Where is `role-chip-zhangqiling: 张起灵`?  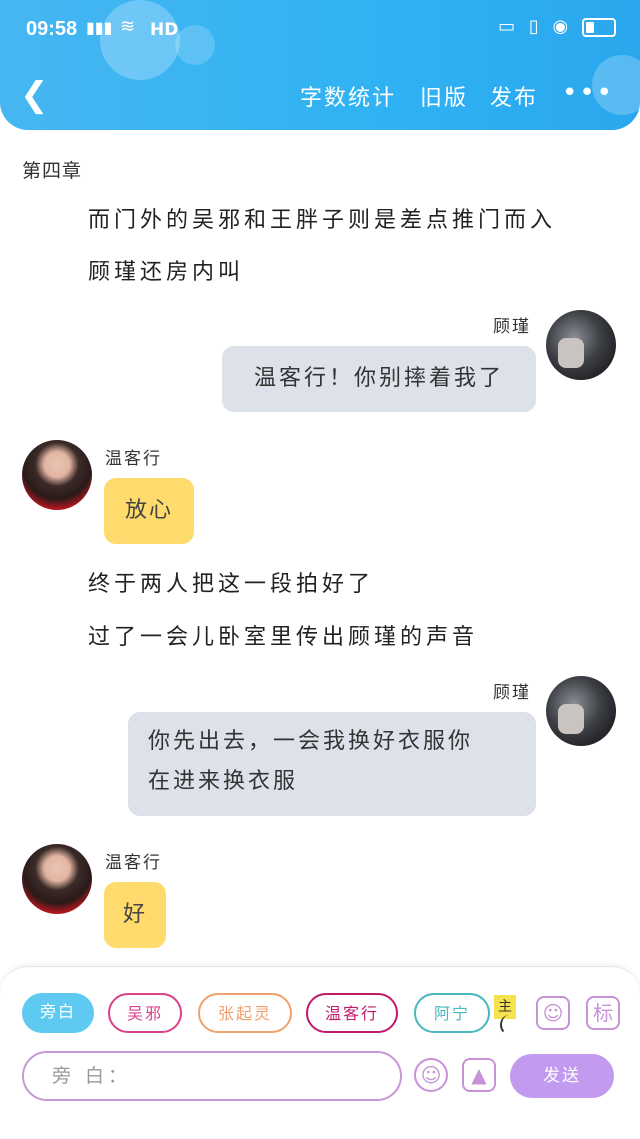 role-chip-zhangqiling: 张起灵 is located at coordinates (245, 1013).